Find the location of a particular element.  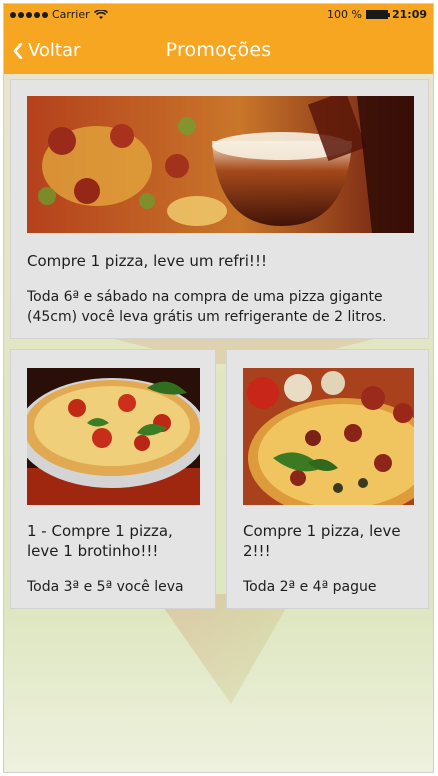

promotion-image-pizza-toppings is located at coordinates (328, 436).